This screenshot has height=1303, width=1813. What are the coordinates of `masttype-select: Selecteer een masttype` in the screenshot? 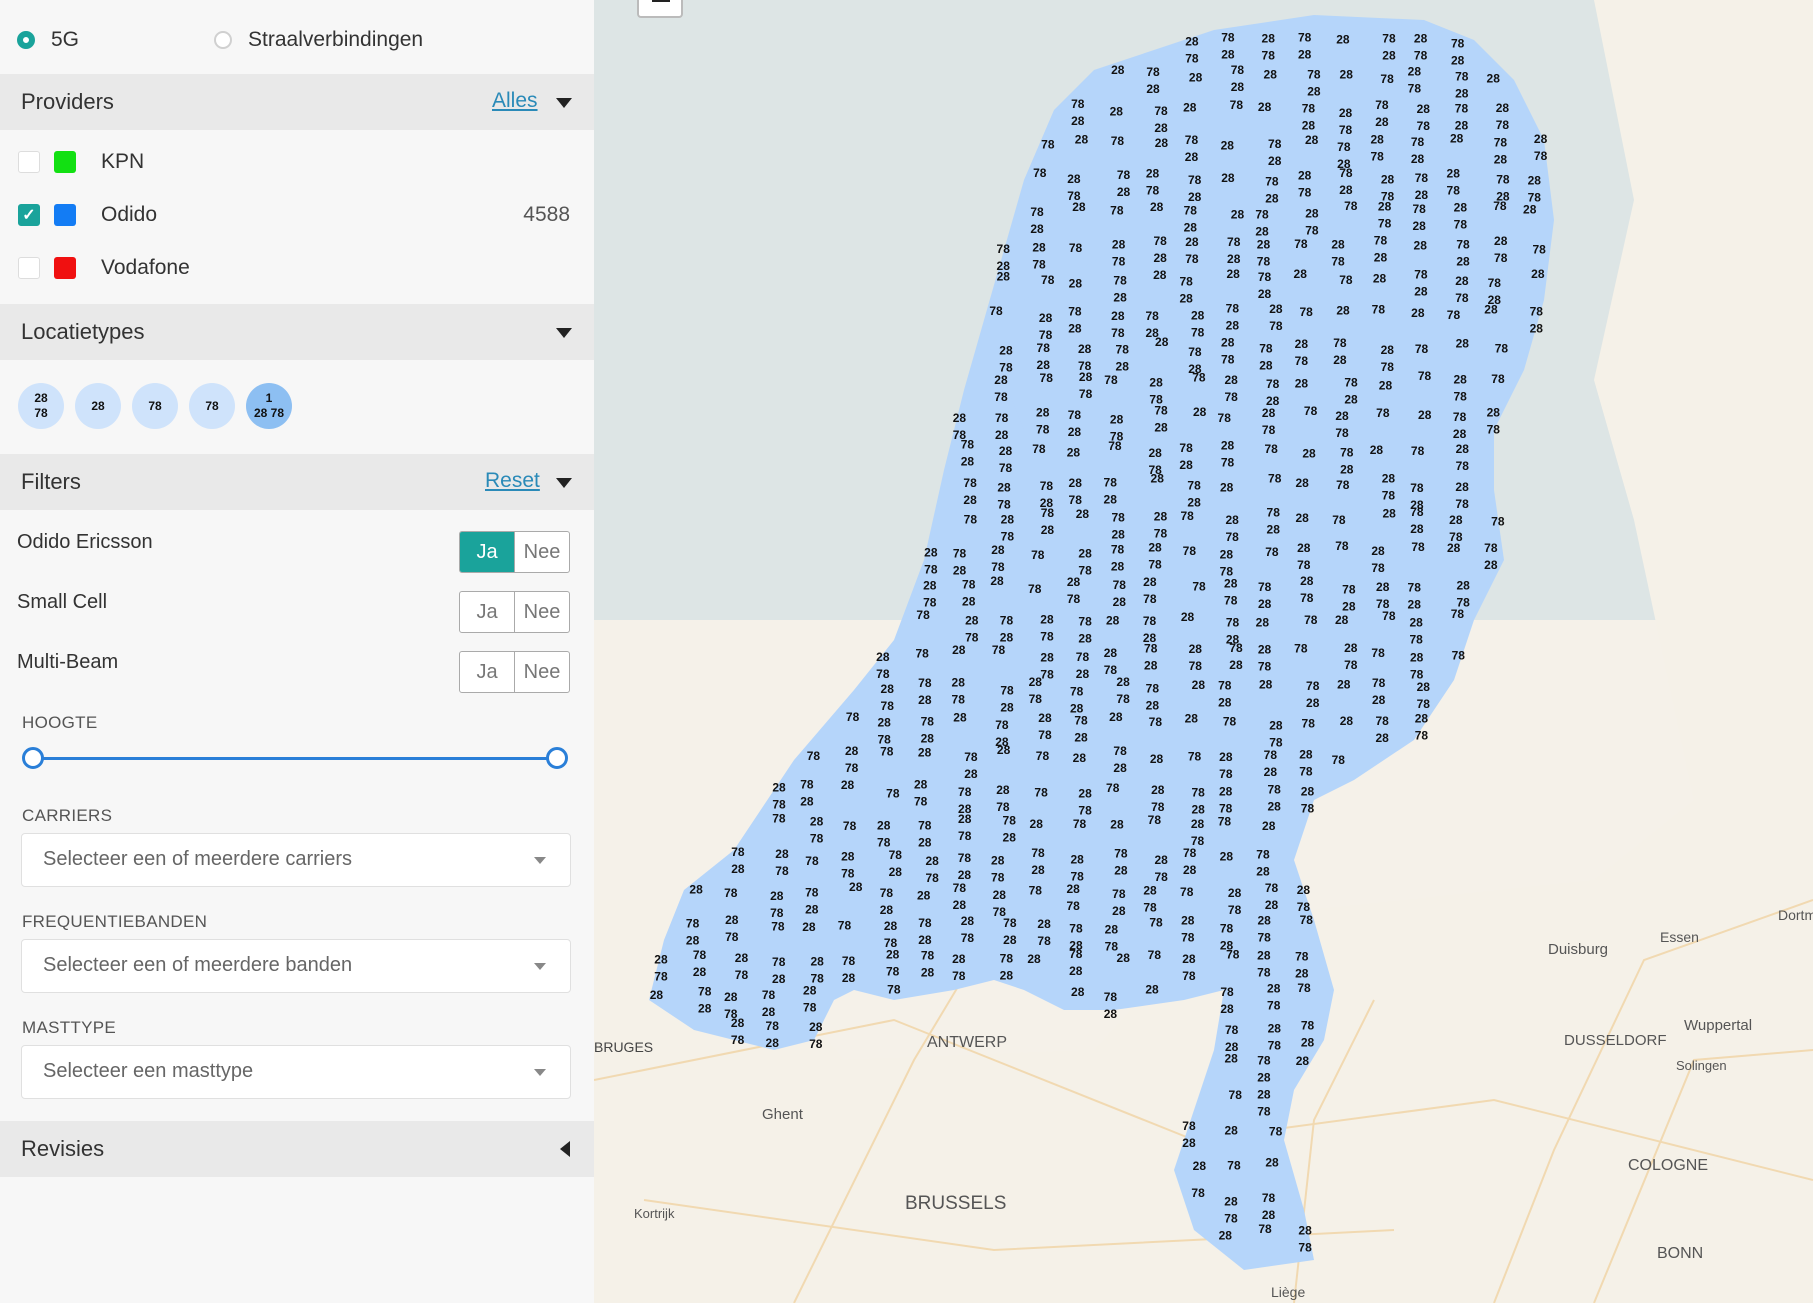 It's located at (296, 1072).